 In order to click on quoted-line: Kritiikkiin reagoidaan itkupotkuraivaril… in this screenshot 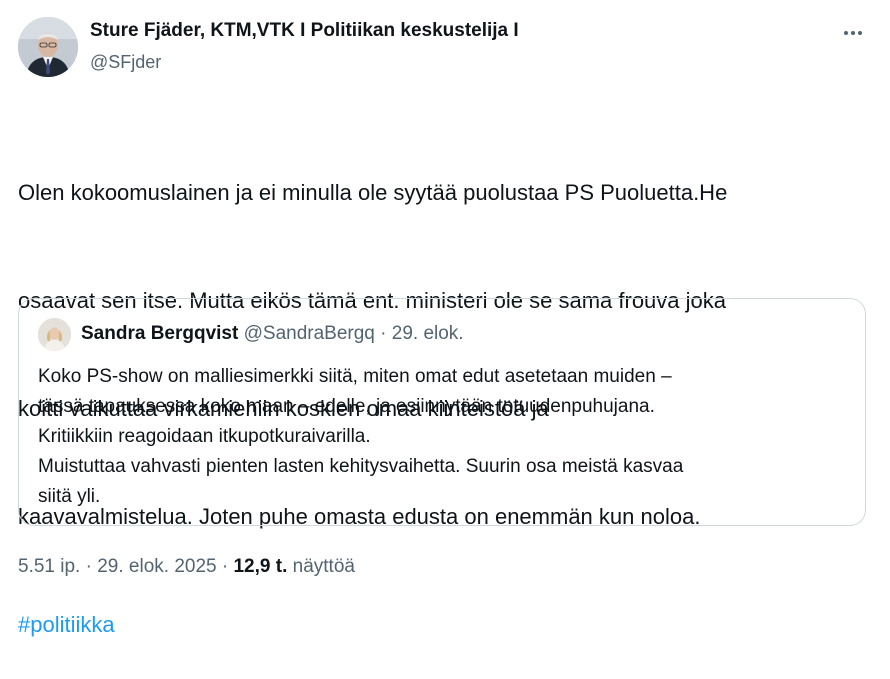, I will do `click(204, 436)`.